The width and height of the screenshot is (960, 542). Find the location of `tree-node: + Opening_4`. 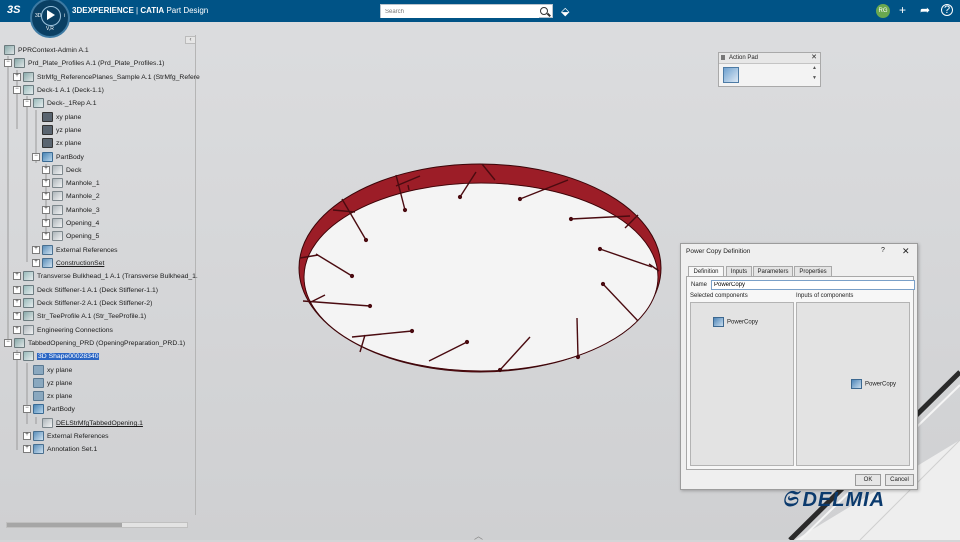

tree-node: + Opening_4 is located at coordinates (70, 224).